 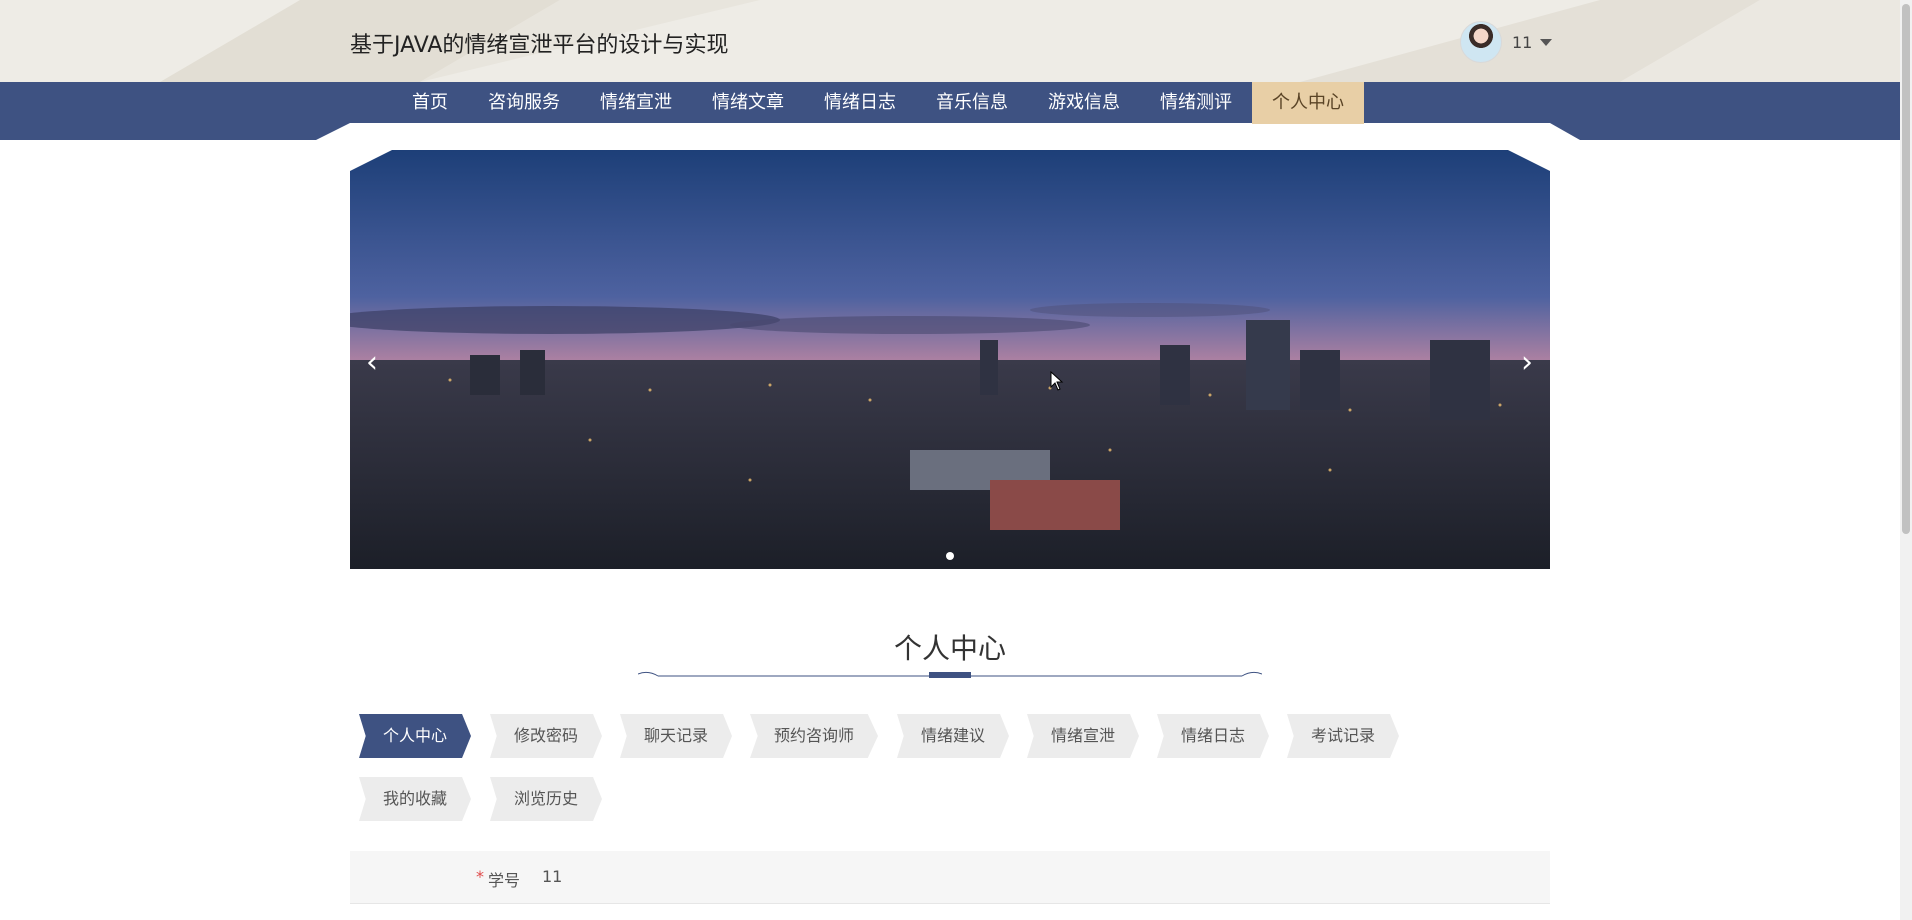 What do you see at coordinates (1083, 736) in the screenshot?
I see `tab-emotion-vent: 情绪宣泄` at bounding box center [1083, 736].